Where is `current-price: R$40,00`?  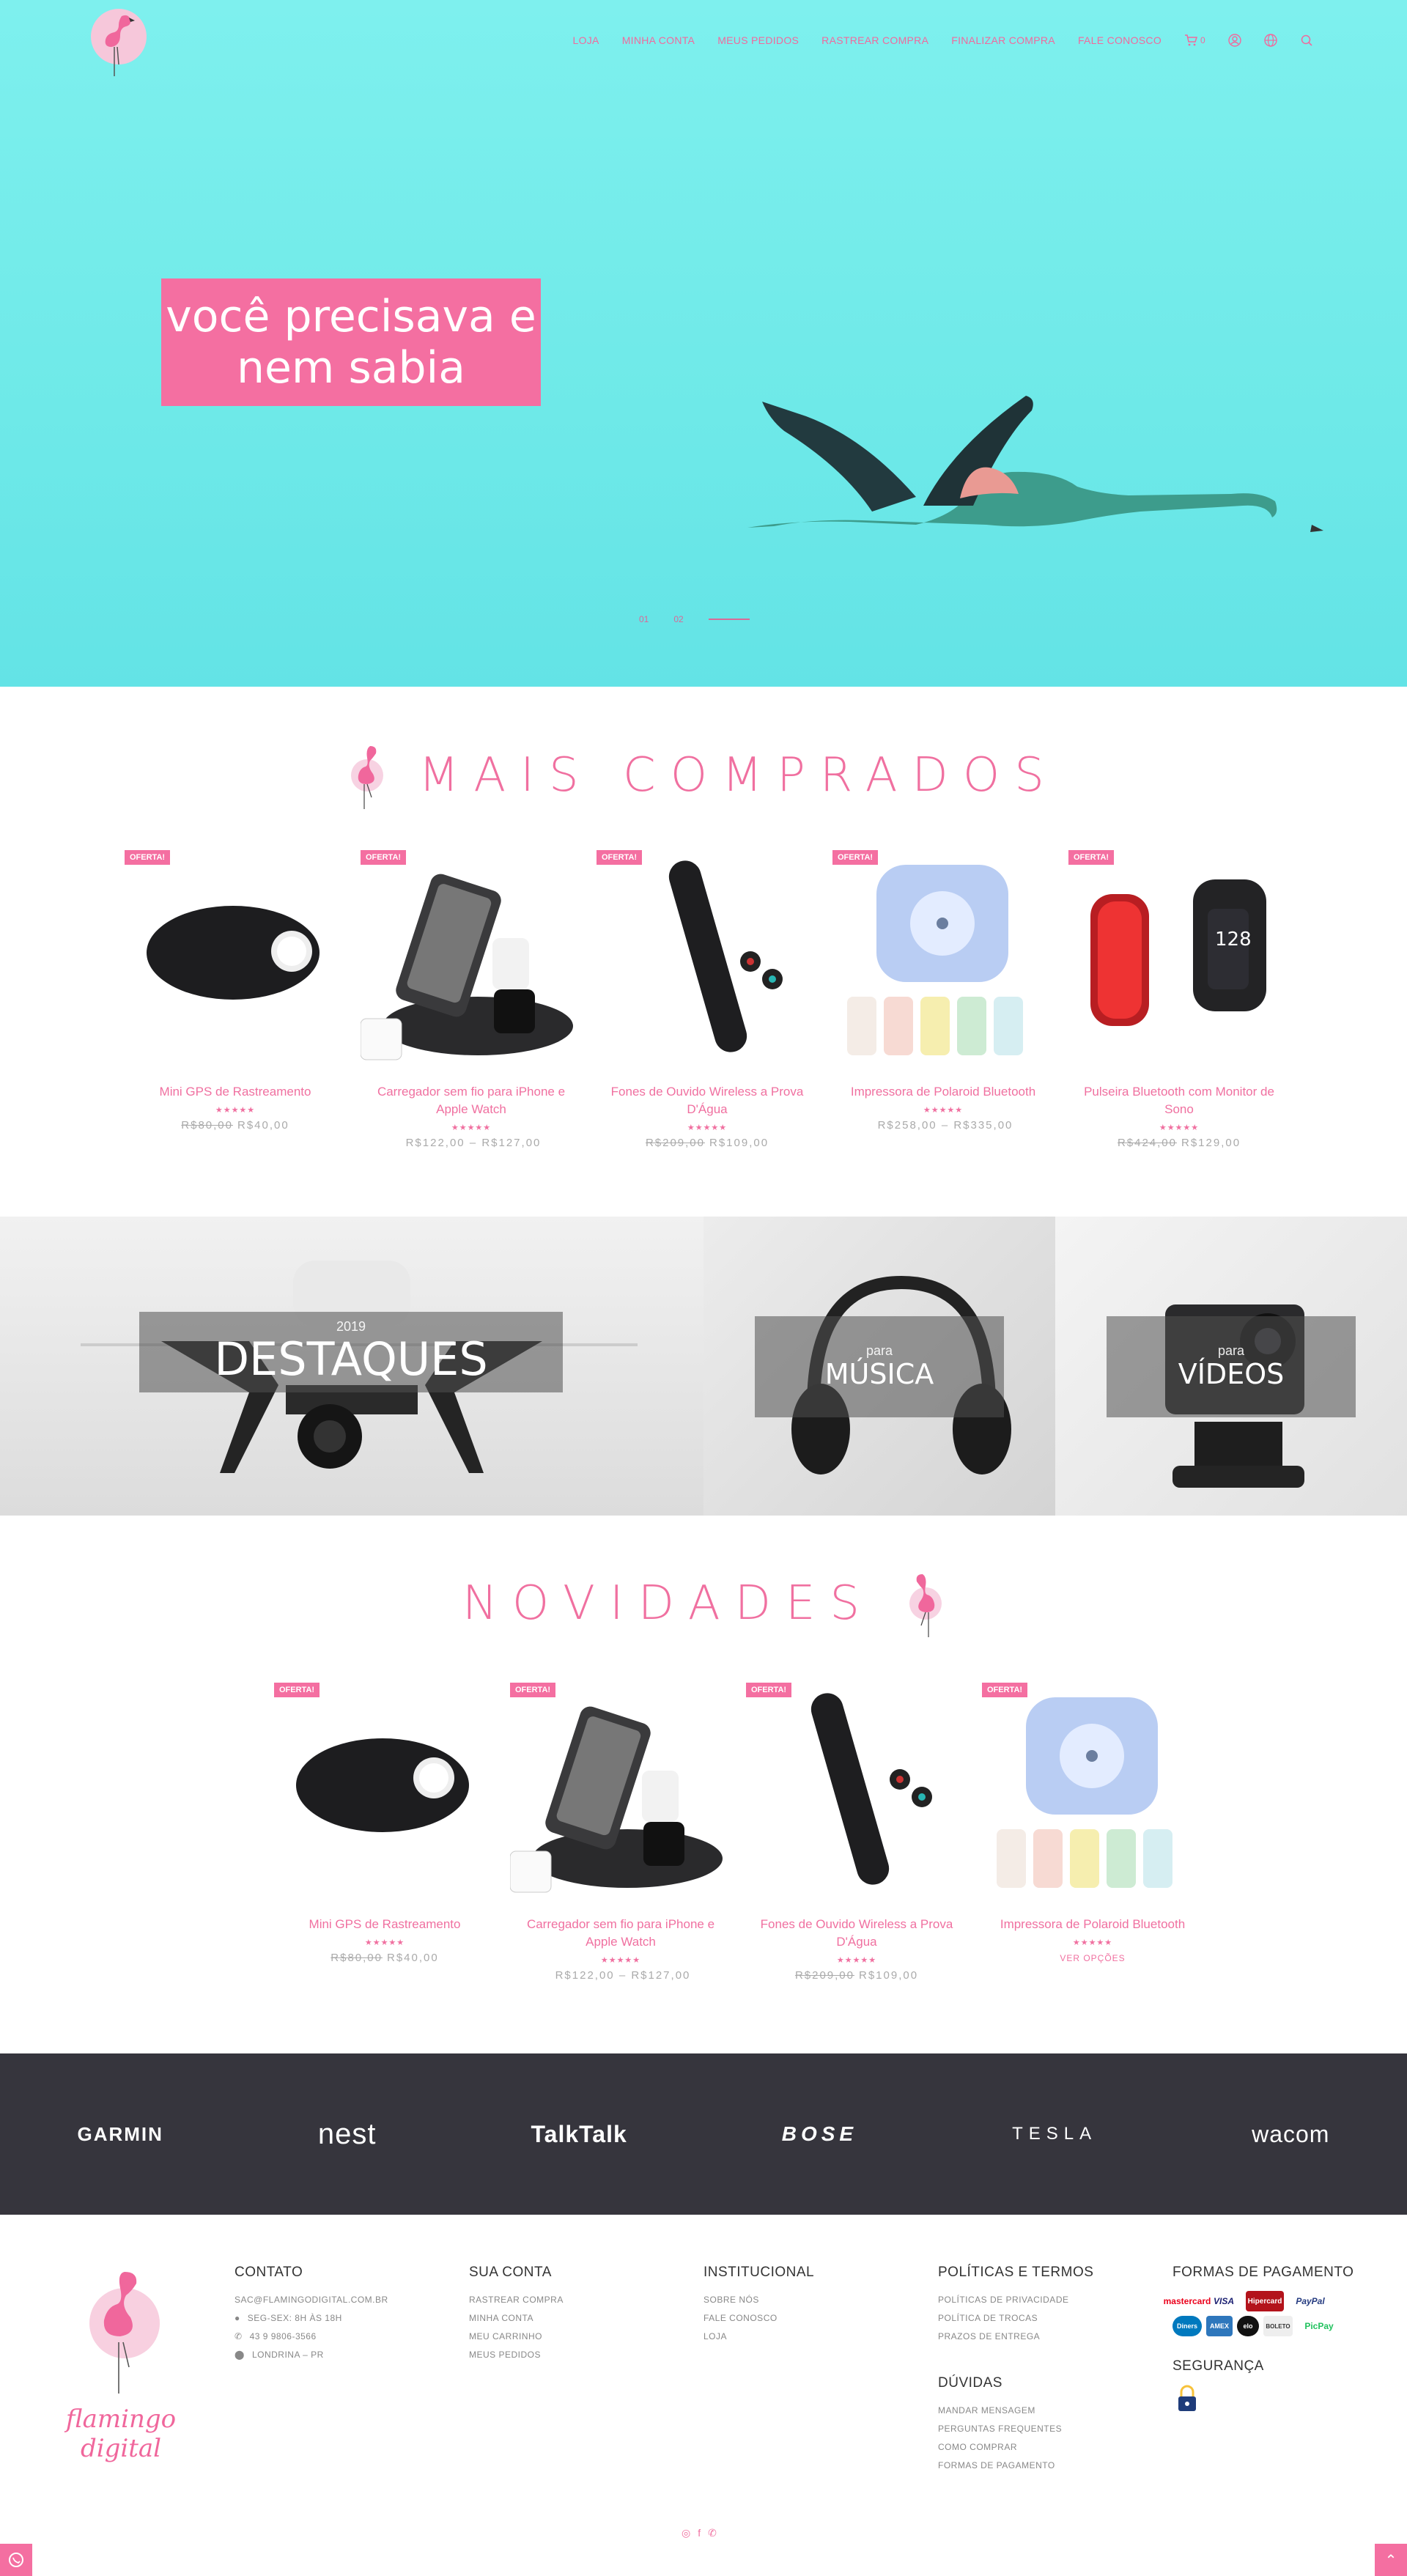 current-price: R$40,00 is located at coordinates (263, 1125).